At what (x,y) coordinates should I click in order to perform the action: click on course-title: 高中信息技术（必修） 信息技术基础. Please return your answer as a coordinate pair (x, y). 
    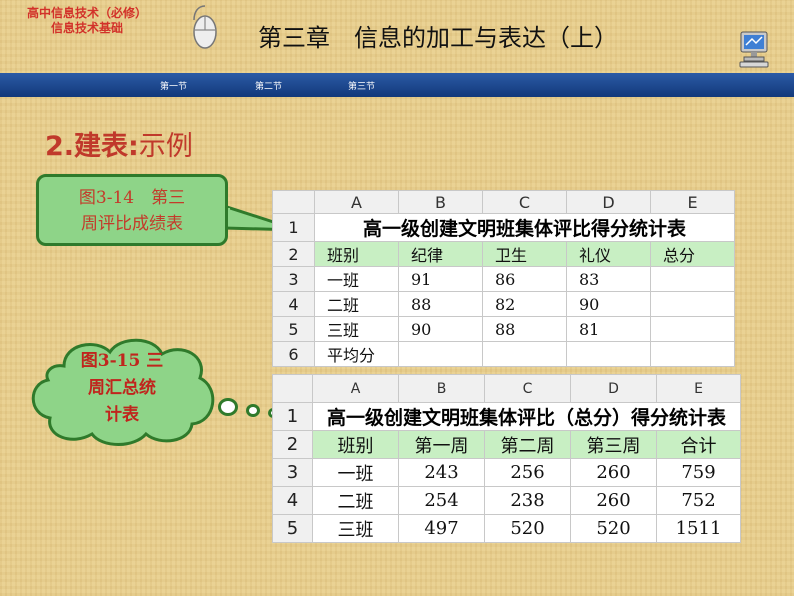
    Looking at the image, I should click on (87, 21).